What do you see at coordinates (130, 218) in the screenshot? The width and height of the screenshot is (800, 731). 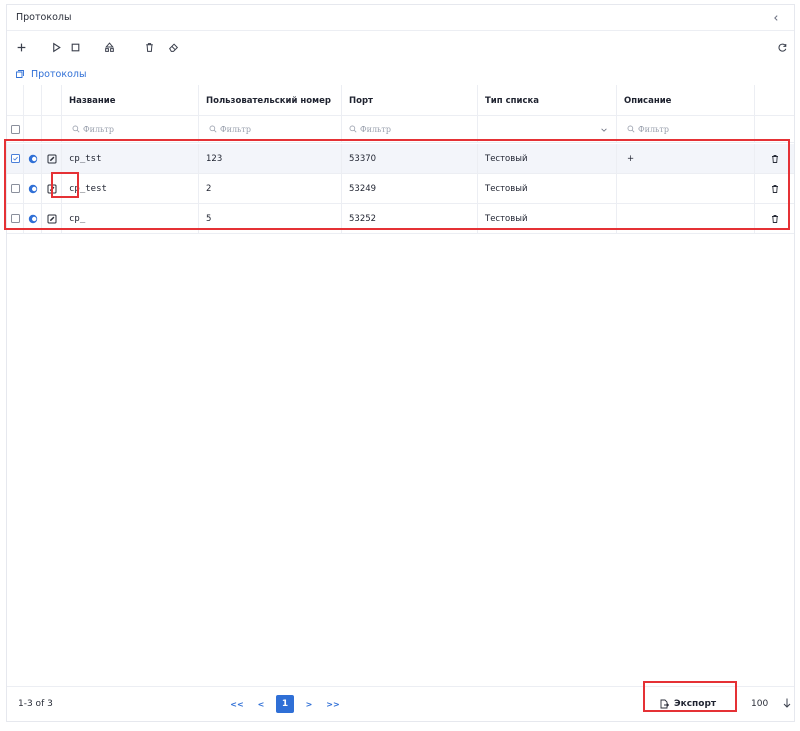 I see `cell-name: cp_` at bounding box center [130, 218].